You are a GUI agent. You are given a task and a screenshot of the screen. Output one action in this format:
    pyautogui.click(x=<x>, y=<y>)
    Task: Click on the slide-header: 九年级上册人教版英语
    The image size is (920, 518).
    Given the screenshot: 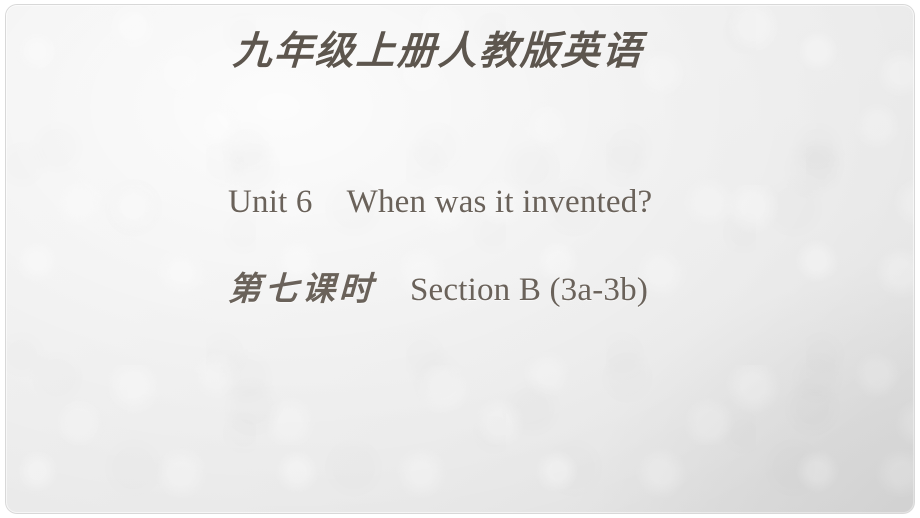 What is the action you would take?
    pyautogui.click(x=460, y=51)
    